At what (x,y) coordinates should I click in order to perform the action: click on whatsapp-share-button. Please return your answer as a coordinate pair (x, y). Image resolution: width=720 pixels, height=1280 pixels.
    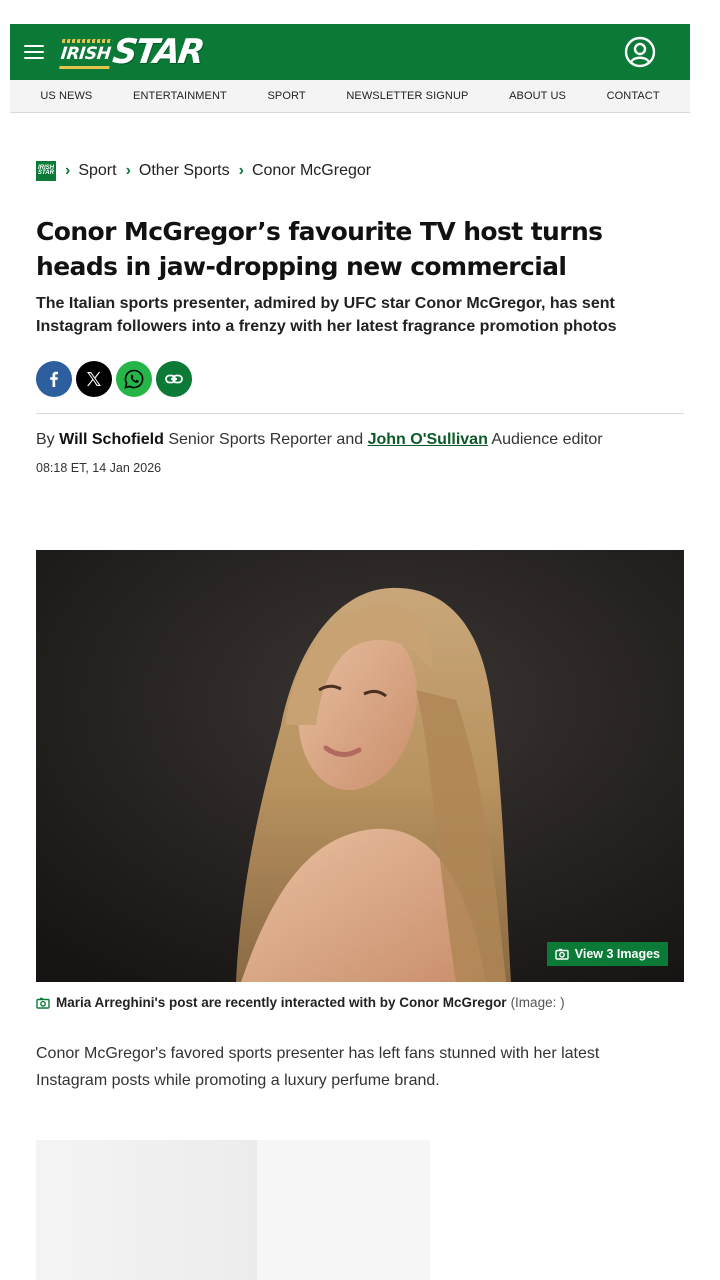
    Looking at the image, I should click on (134, 379).